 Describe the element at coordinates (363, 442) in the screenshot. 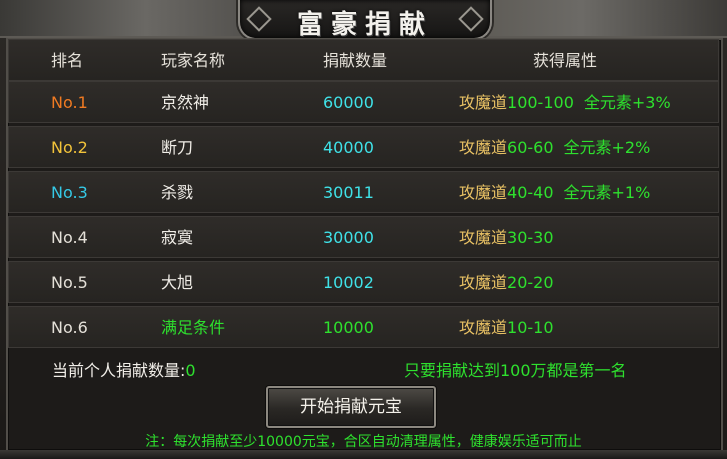

I see `donation-note: 注：每次捐献至少10000元宝，合区自动清理属性，健康娱乐适可而止` at that location.